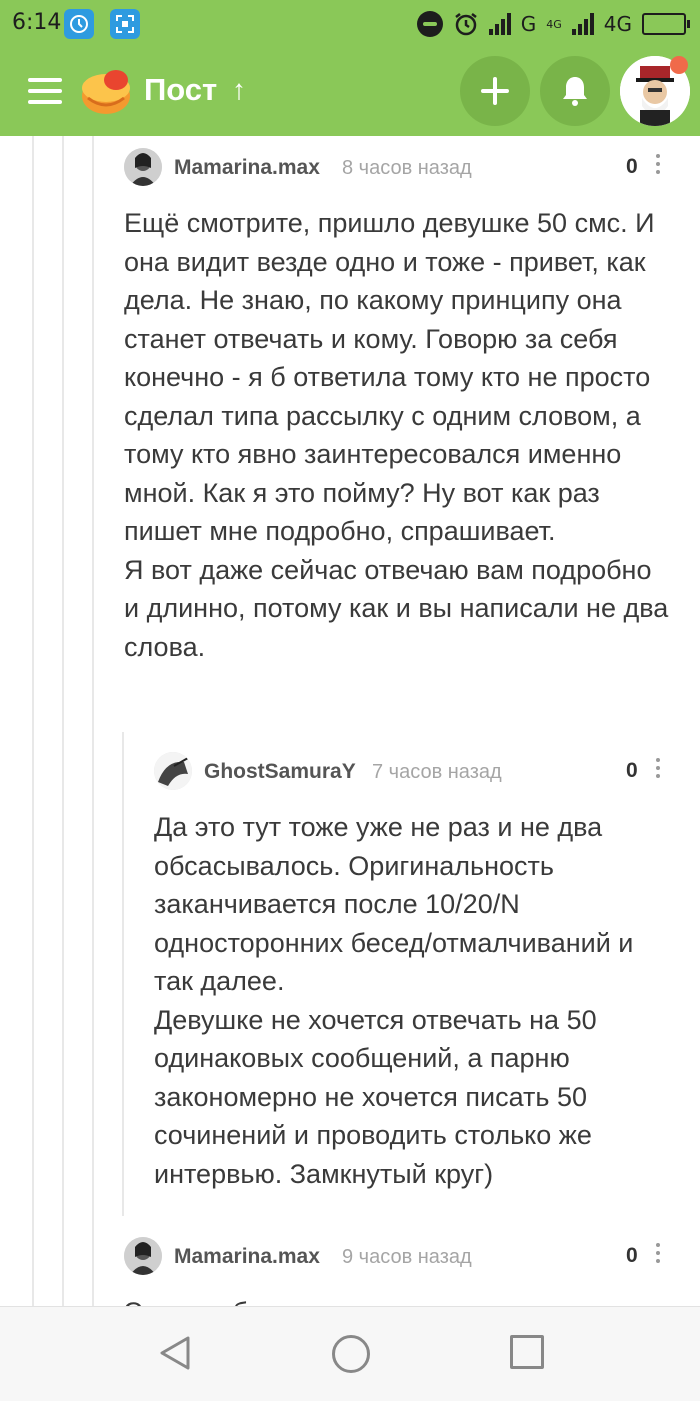  What do you see at coordinates (407, 1257) in the screenshot?
I see `comment-time: 9 часов назад` at bounding box center [407, 1257].